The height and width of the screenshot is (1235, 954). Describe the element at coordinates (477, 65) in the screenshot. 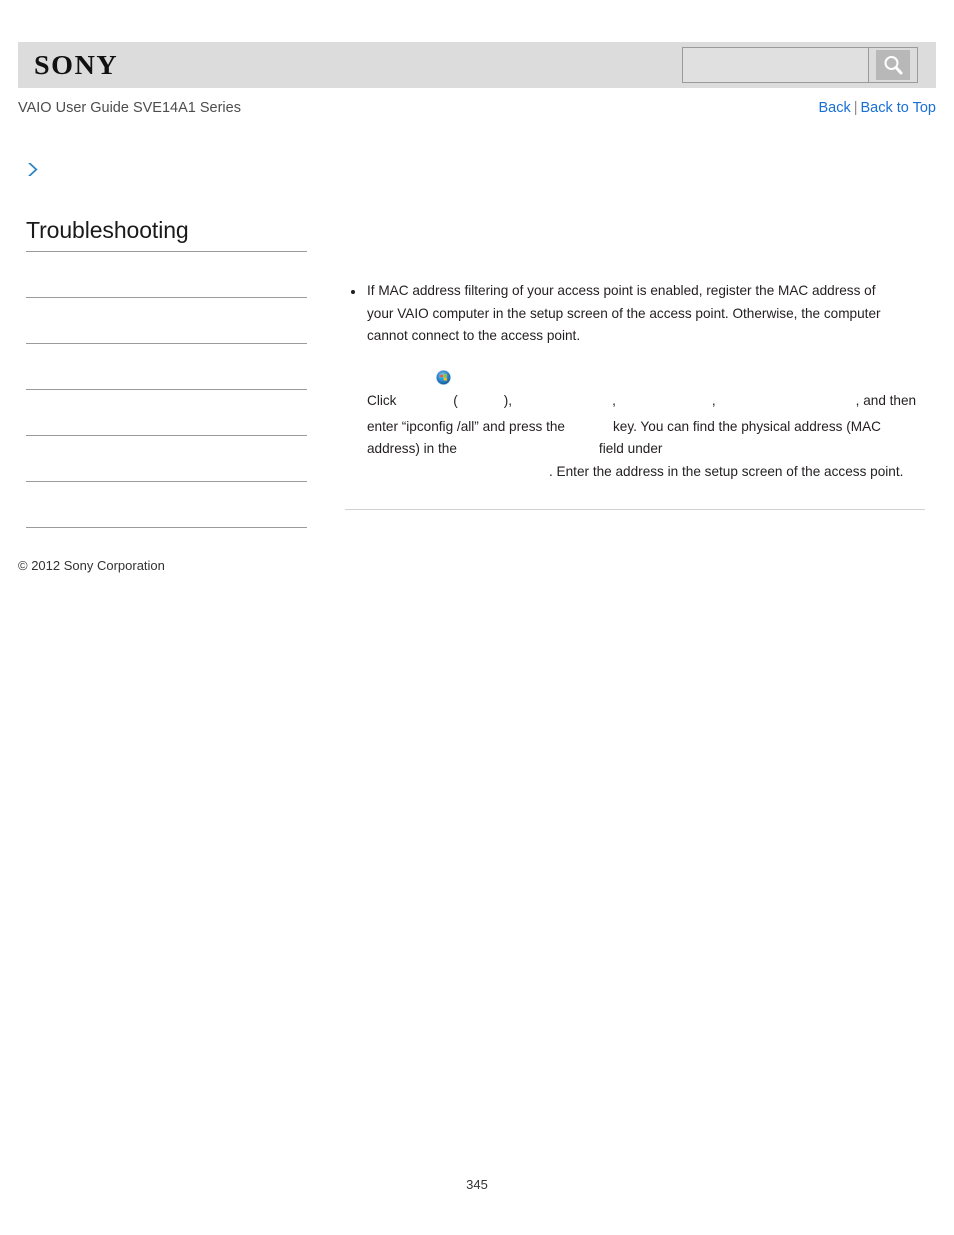

I see `site-header: SONY` at that location.